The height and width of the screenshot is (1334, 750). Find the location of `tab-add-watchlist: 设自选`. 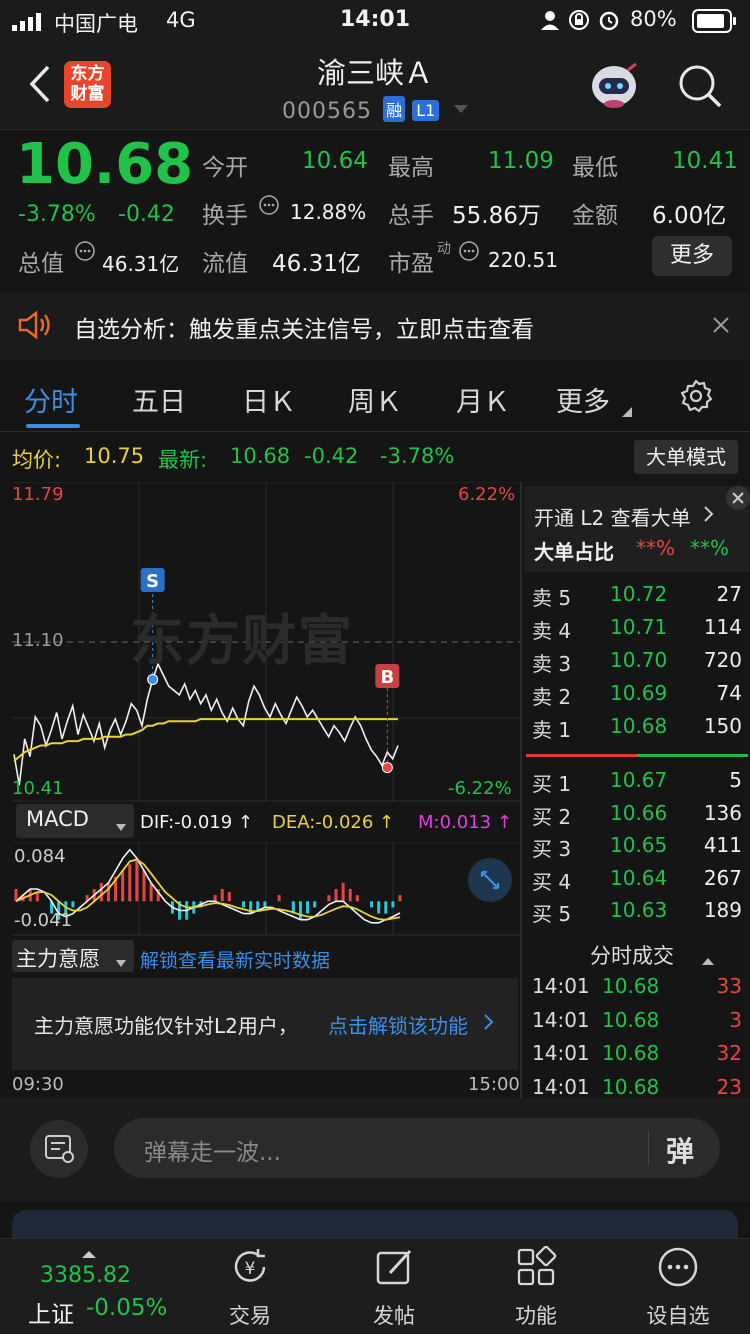

tab-add-watchlist: 设自选 is located at coordinates (678, 1287).